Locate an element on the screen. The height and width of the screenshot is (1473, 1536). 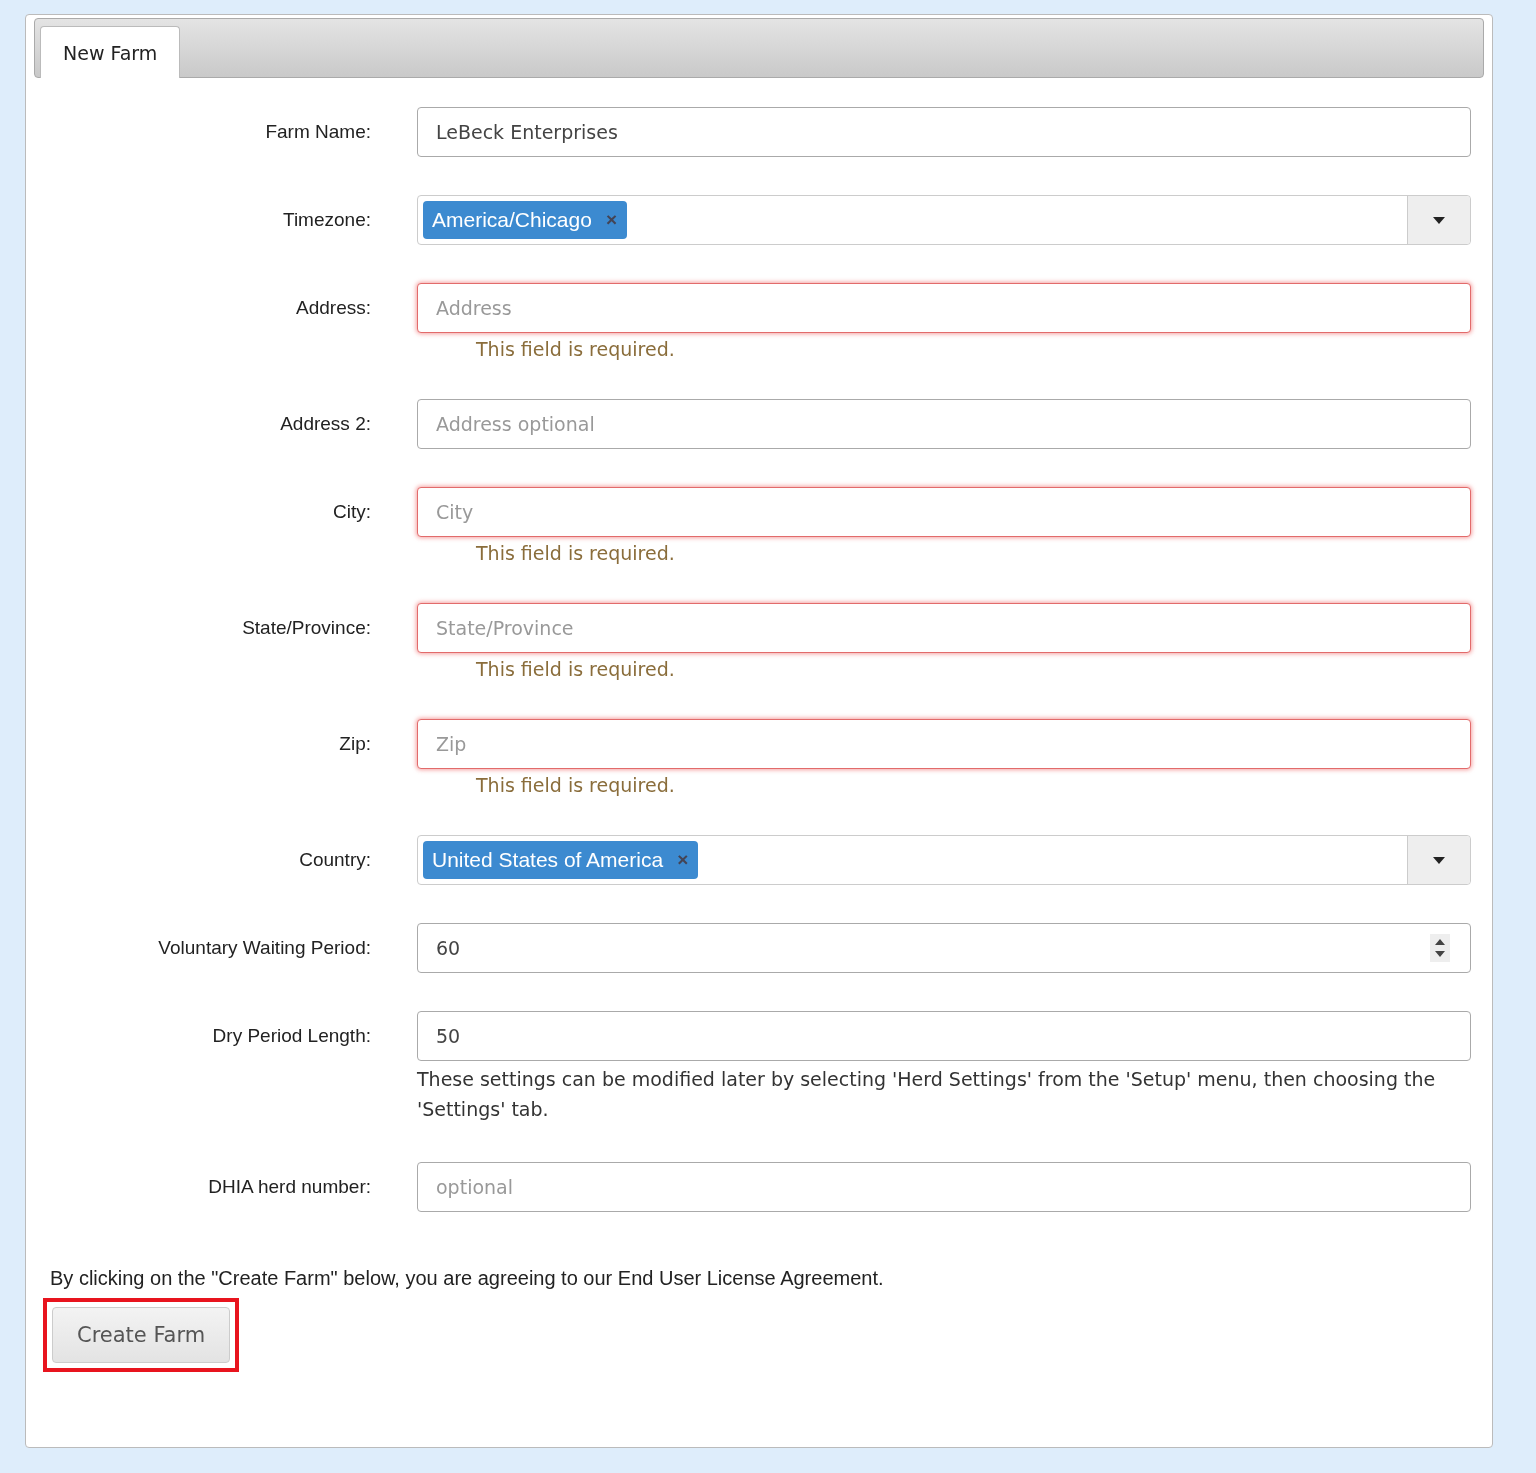
input-field: 50 is located at coordinates (944, 1036).